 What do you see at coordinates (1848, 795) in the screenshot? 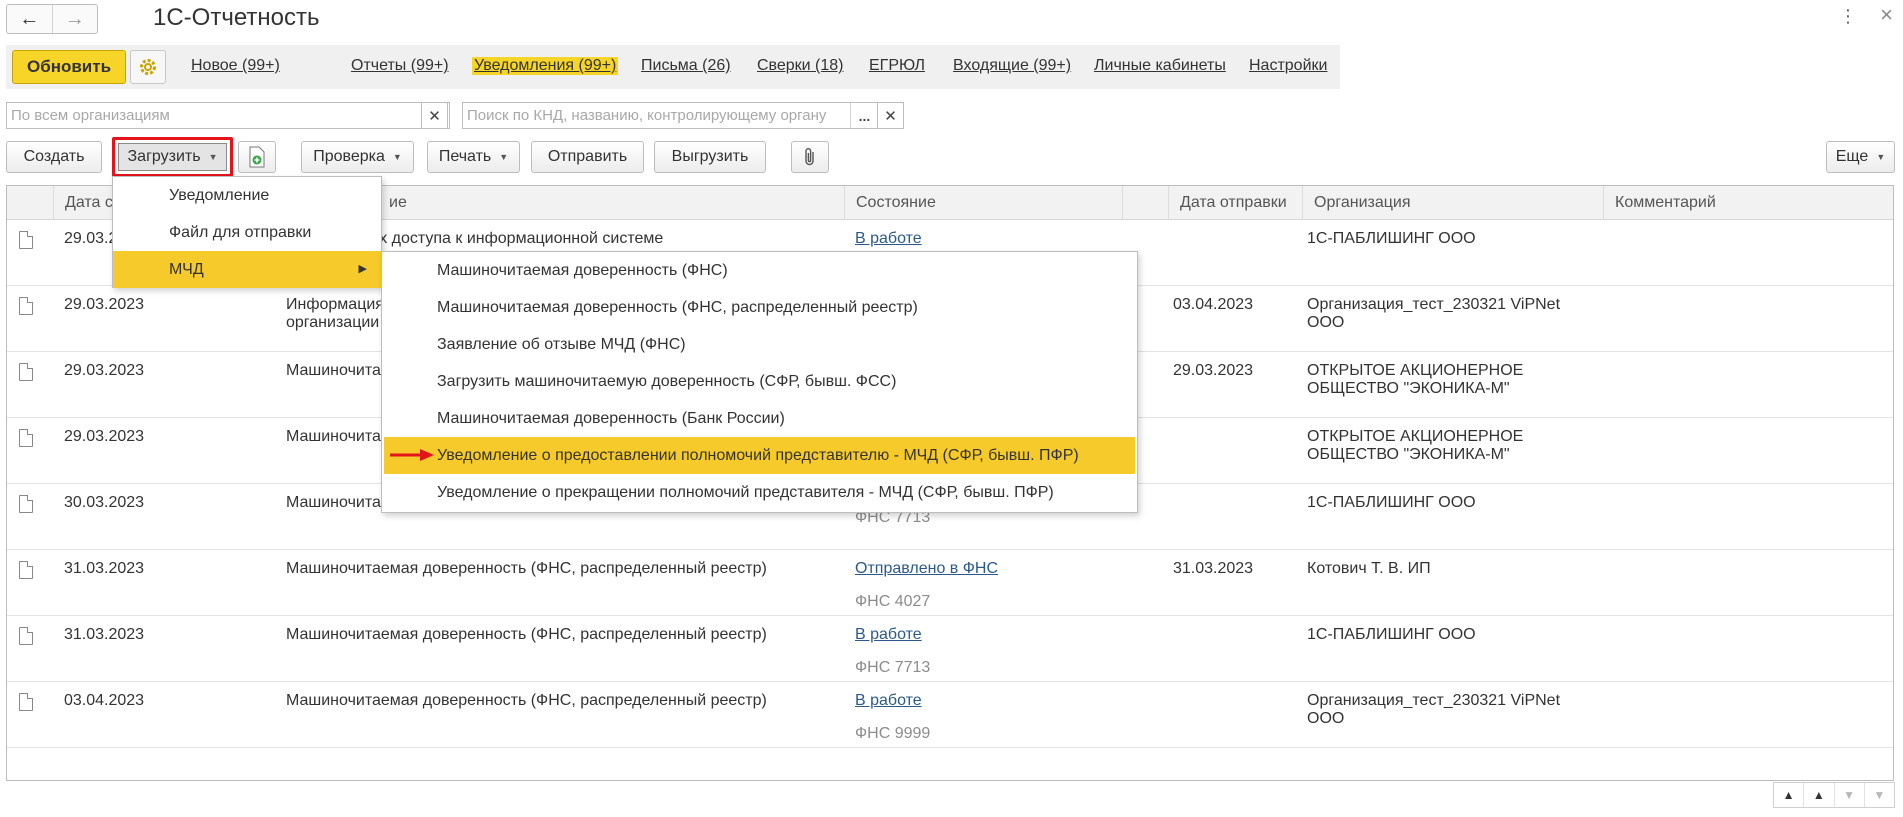
I see `go-down-icon: ▼` at bounding box center [1848, 795].